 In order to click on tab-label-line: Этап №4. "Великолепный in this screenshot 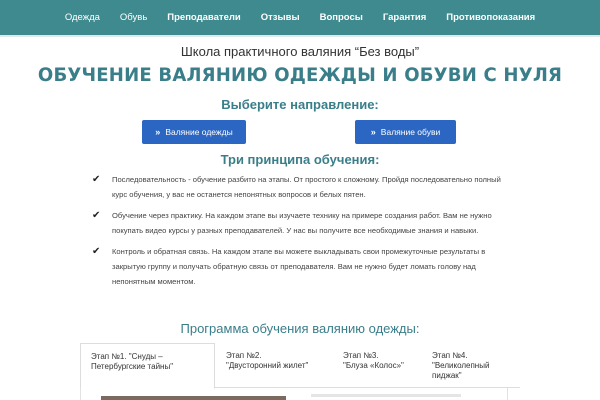, I will do `click(461, 360)`.